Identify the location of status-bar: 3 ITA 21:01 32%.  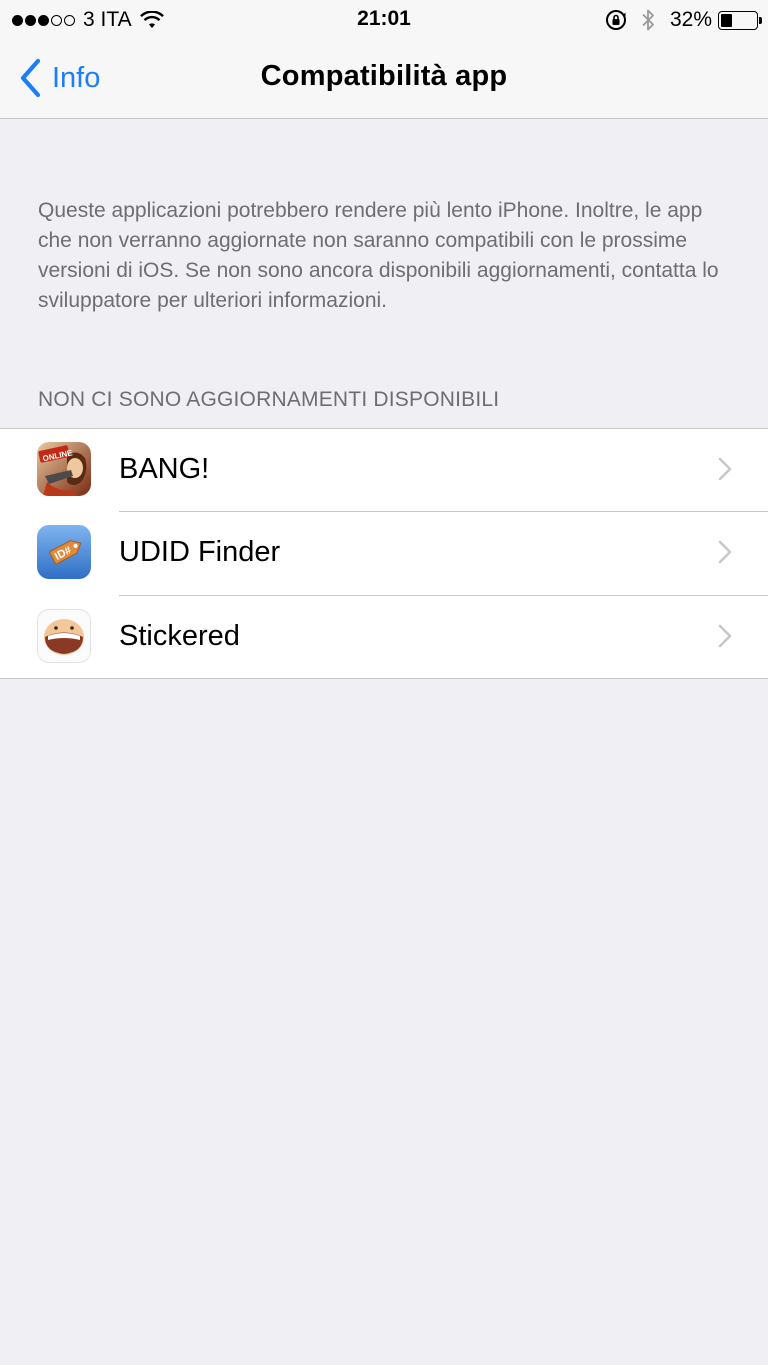
(384, 20).